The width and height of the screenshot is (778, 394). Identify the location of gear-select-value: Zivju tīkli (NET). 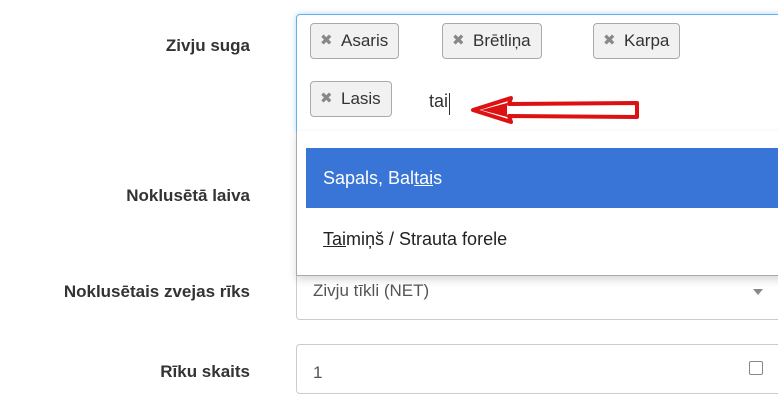
(371, 290).